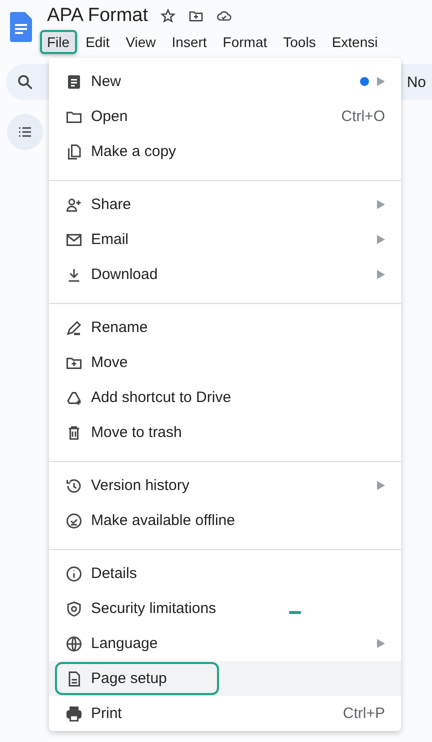  Describe the element at coordinates (161, 397) in the screenshot. I see `menu-item-label: Add shortcut to Drive` at that location.